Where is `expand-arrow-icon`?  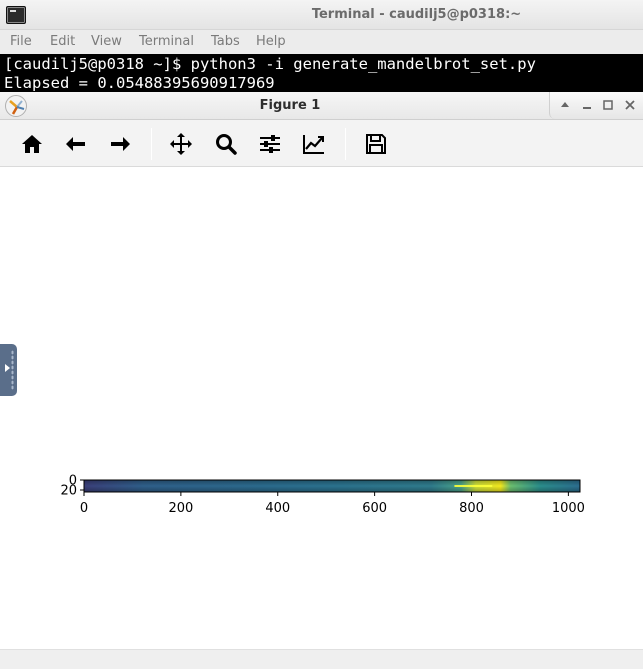
expand-arrow-icon is located at coordinates (7, 368).